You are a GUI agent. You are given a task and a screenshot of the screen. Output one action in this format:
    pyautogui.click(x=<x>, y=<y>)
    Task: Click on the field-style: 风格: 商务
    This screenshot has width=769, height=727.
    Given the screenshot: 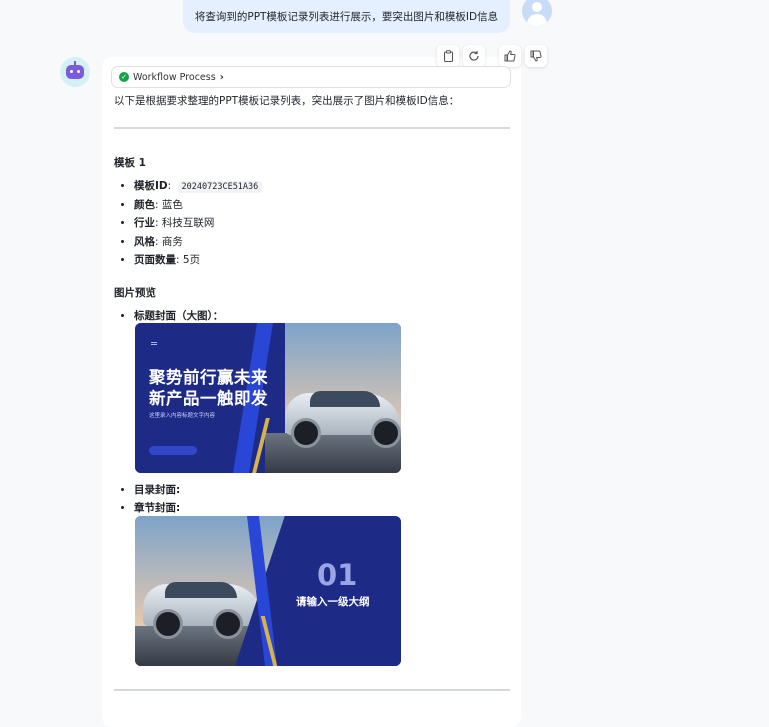 What is the action you would take?
    pyautogui.click(x=198, y=243)
    